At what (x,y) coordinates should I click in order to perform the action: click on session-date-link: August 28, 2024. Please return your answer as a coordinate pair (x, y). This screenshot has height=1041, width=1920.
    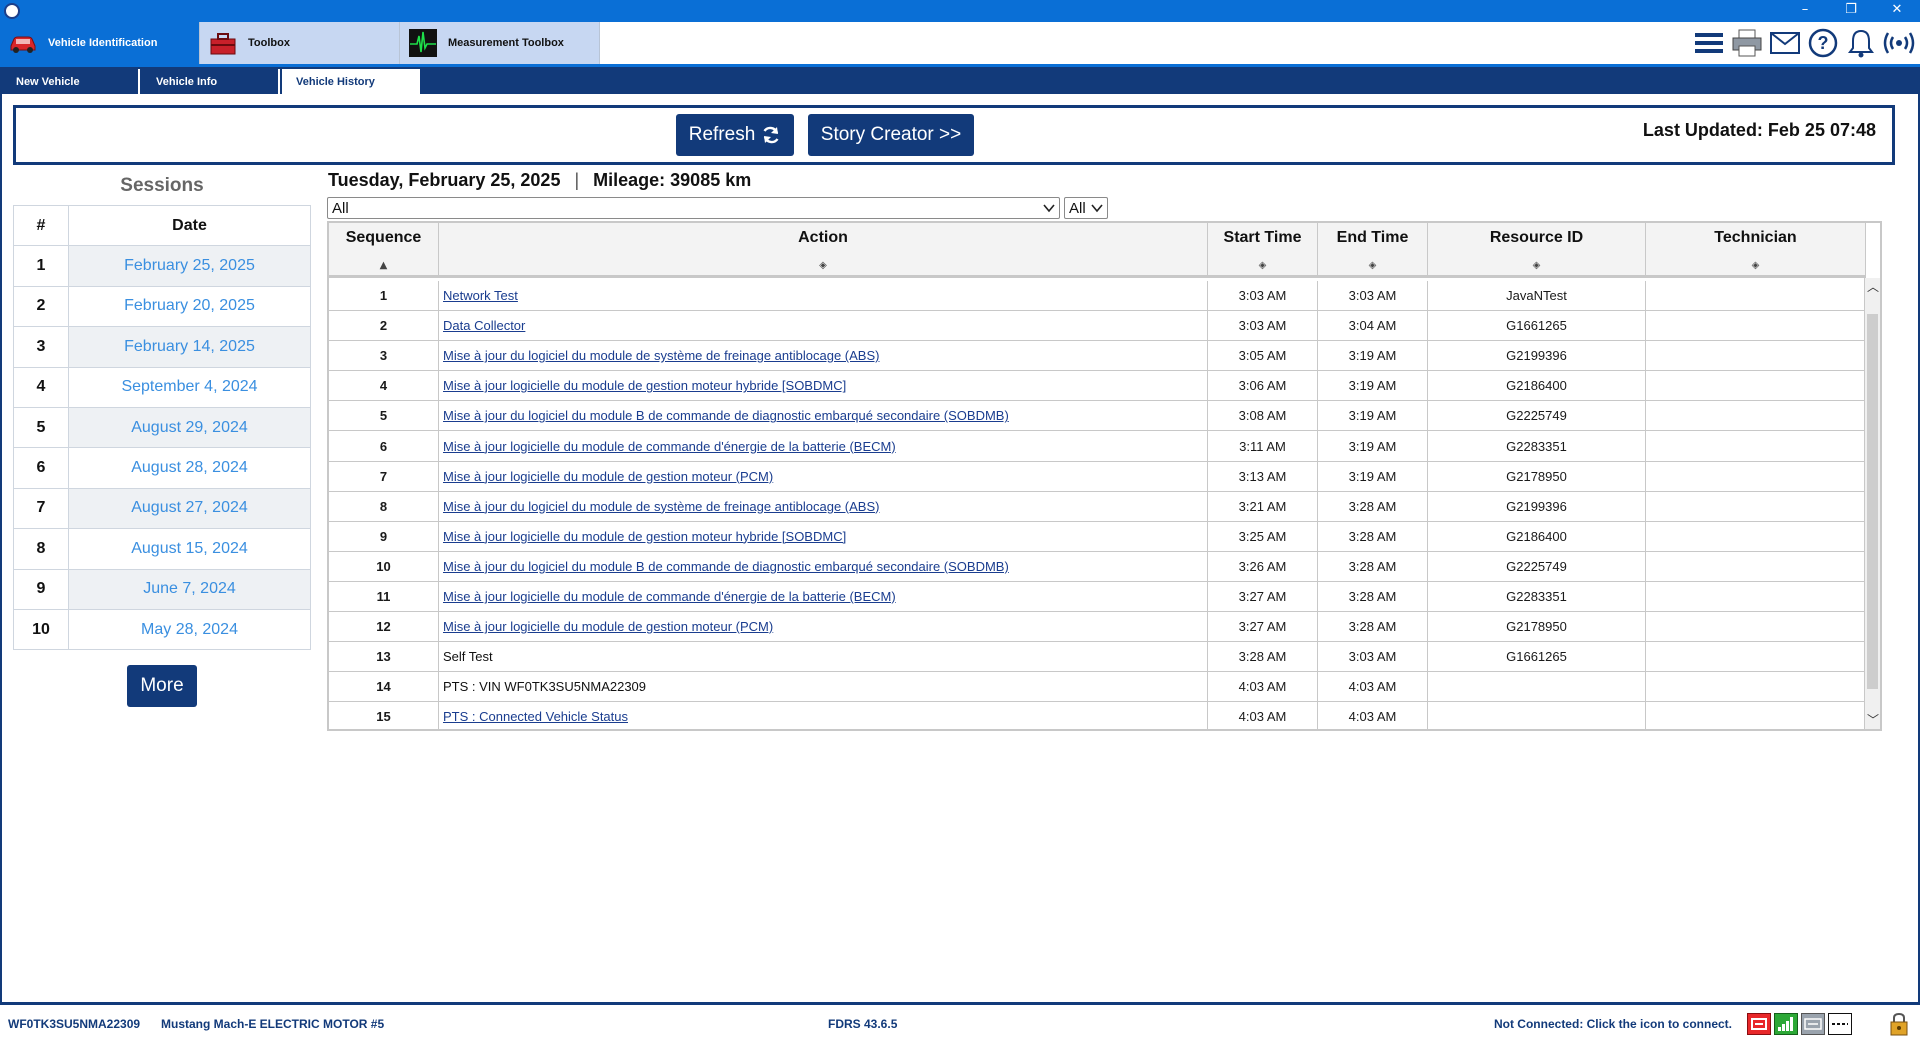
    Looking at the image, I should click on (189, 468).